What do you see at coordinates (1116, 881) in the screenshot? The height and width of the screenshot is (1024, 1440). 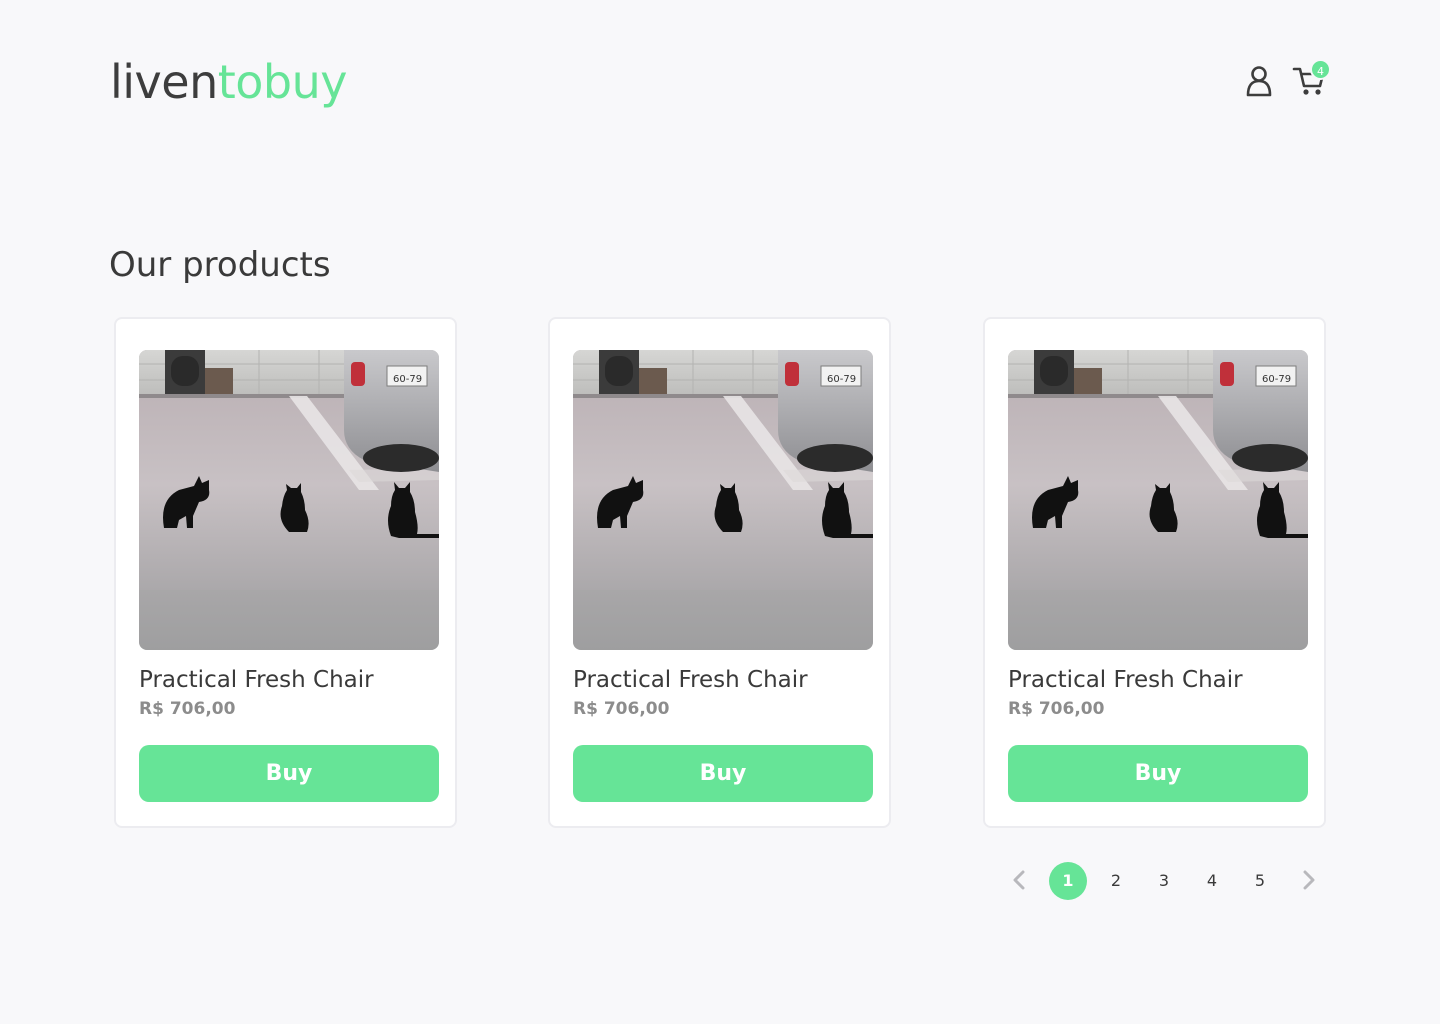 I see `page-2: 2` at bounding box center [1116, 881].